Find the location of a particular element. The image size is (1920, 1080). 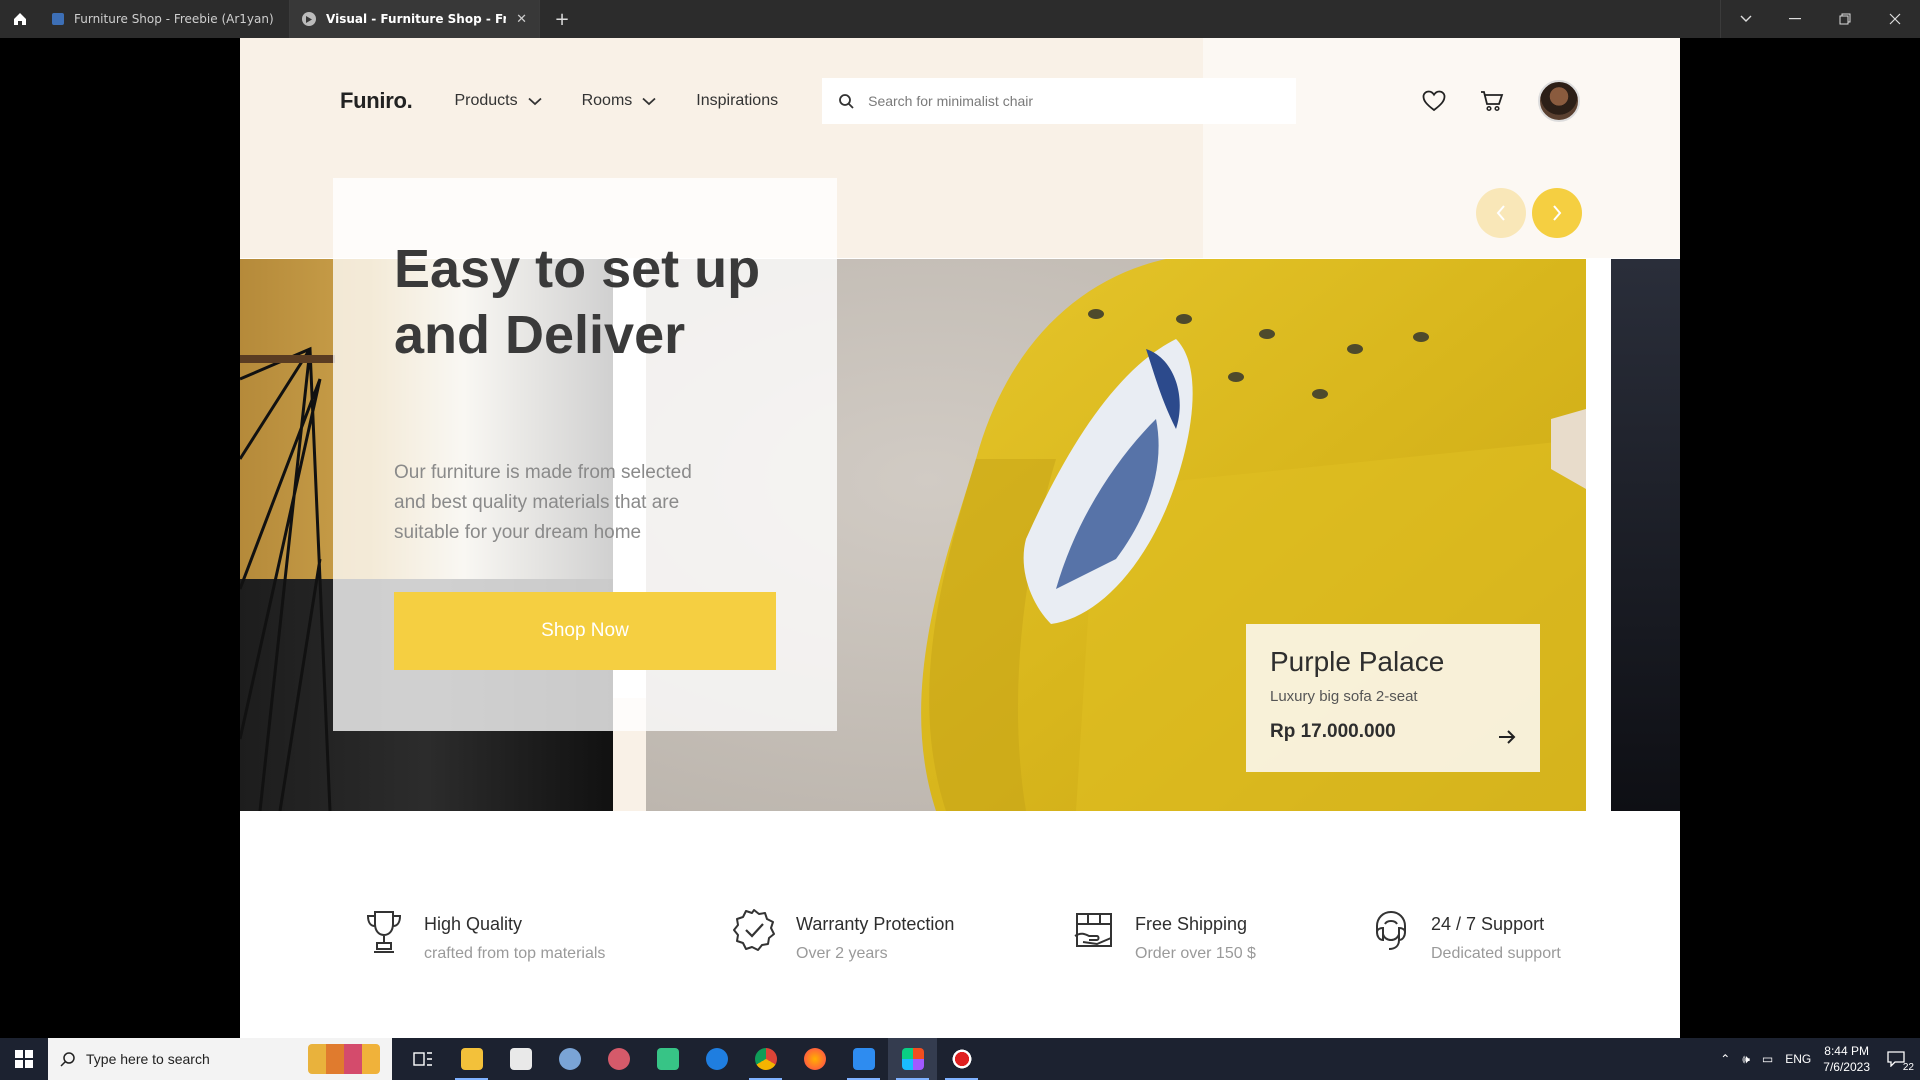

nav-inspirations: Inspirations is located at coordinates (737, 101).